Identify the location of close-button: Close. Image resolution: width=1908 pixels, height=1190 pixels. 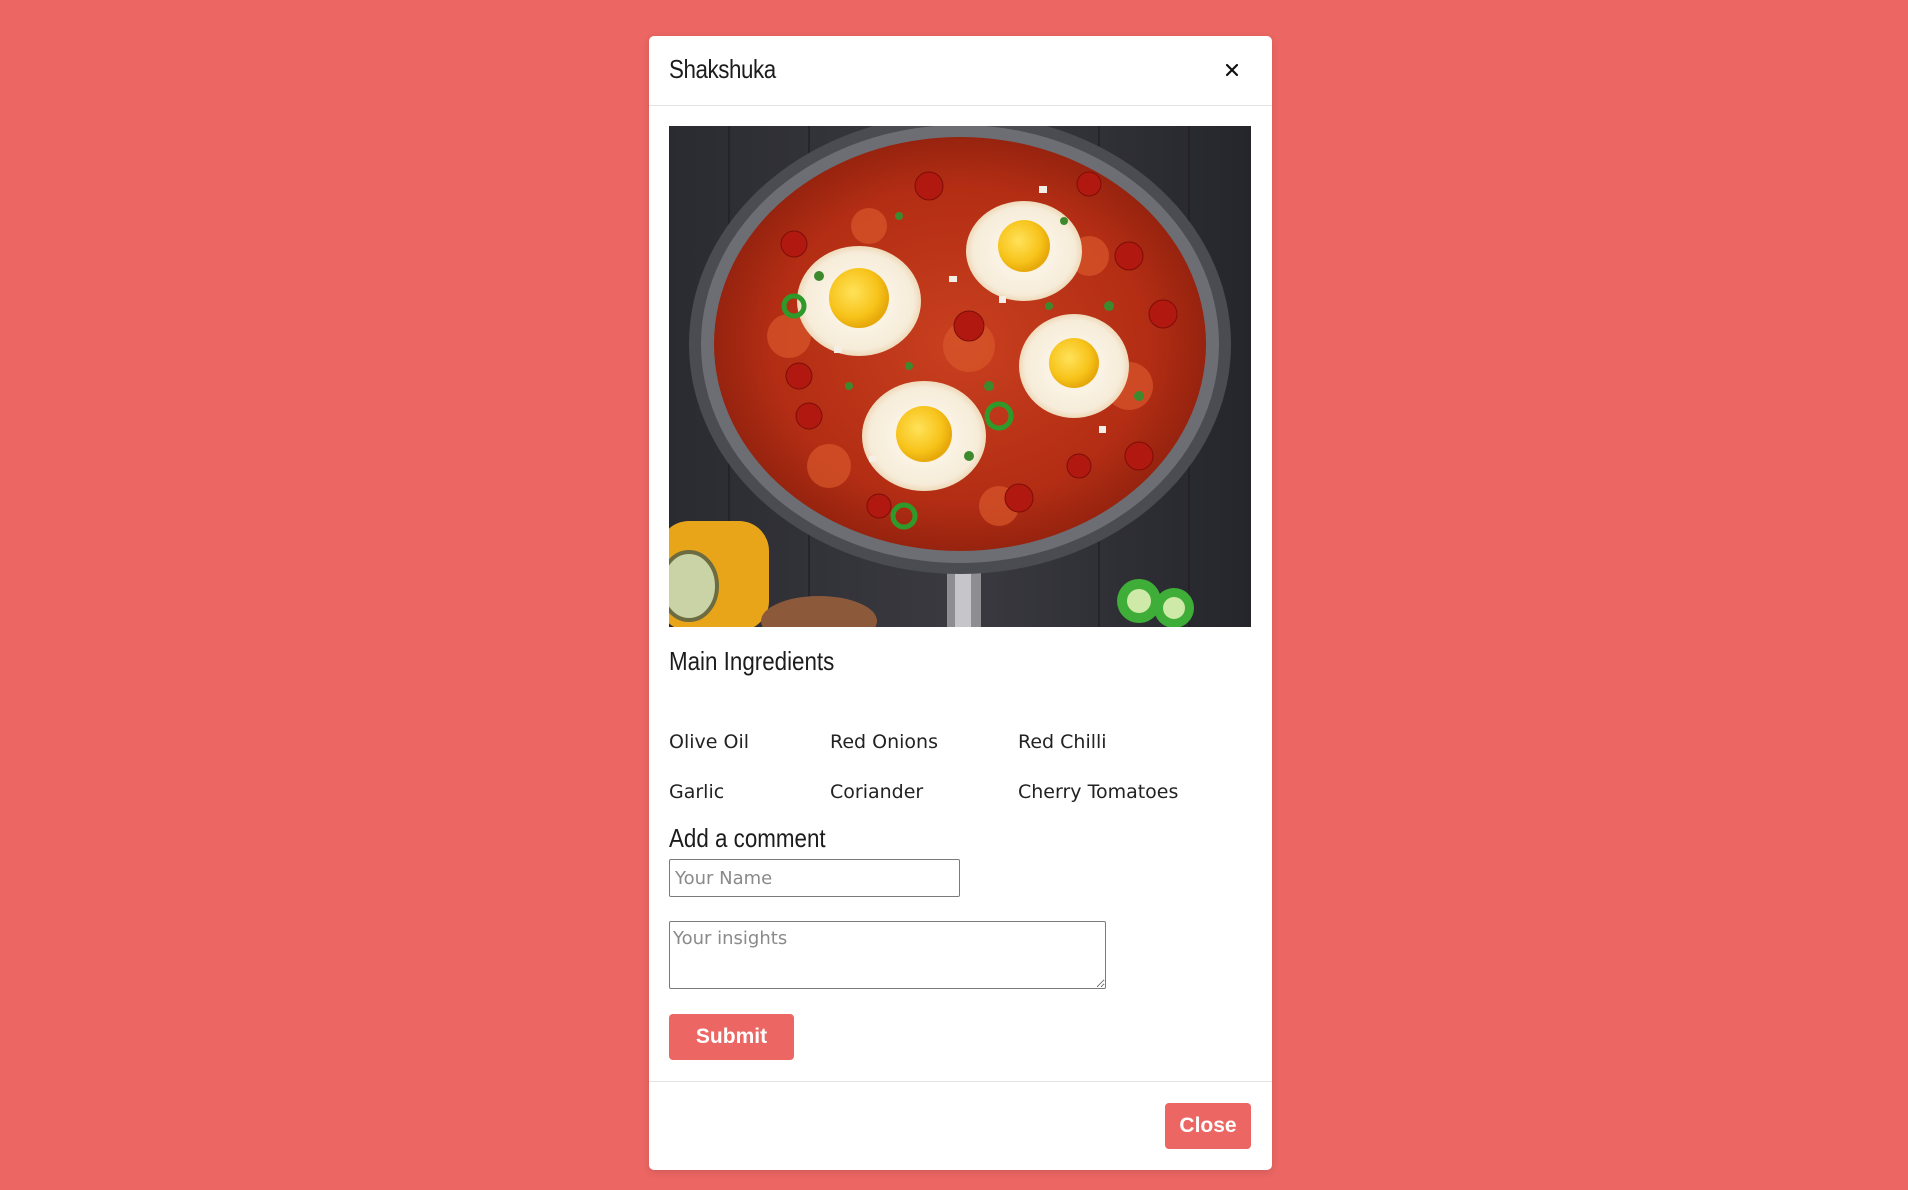
(1208, 1126).